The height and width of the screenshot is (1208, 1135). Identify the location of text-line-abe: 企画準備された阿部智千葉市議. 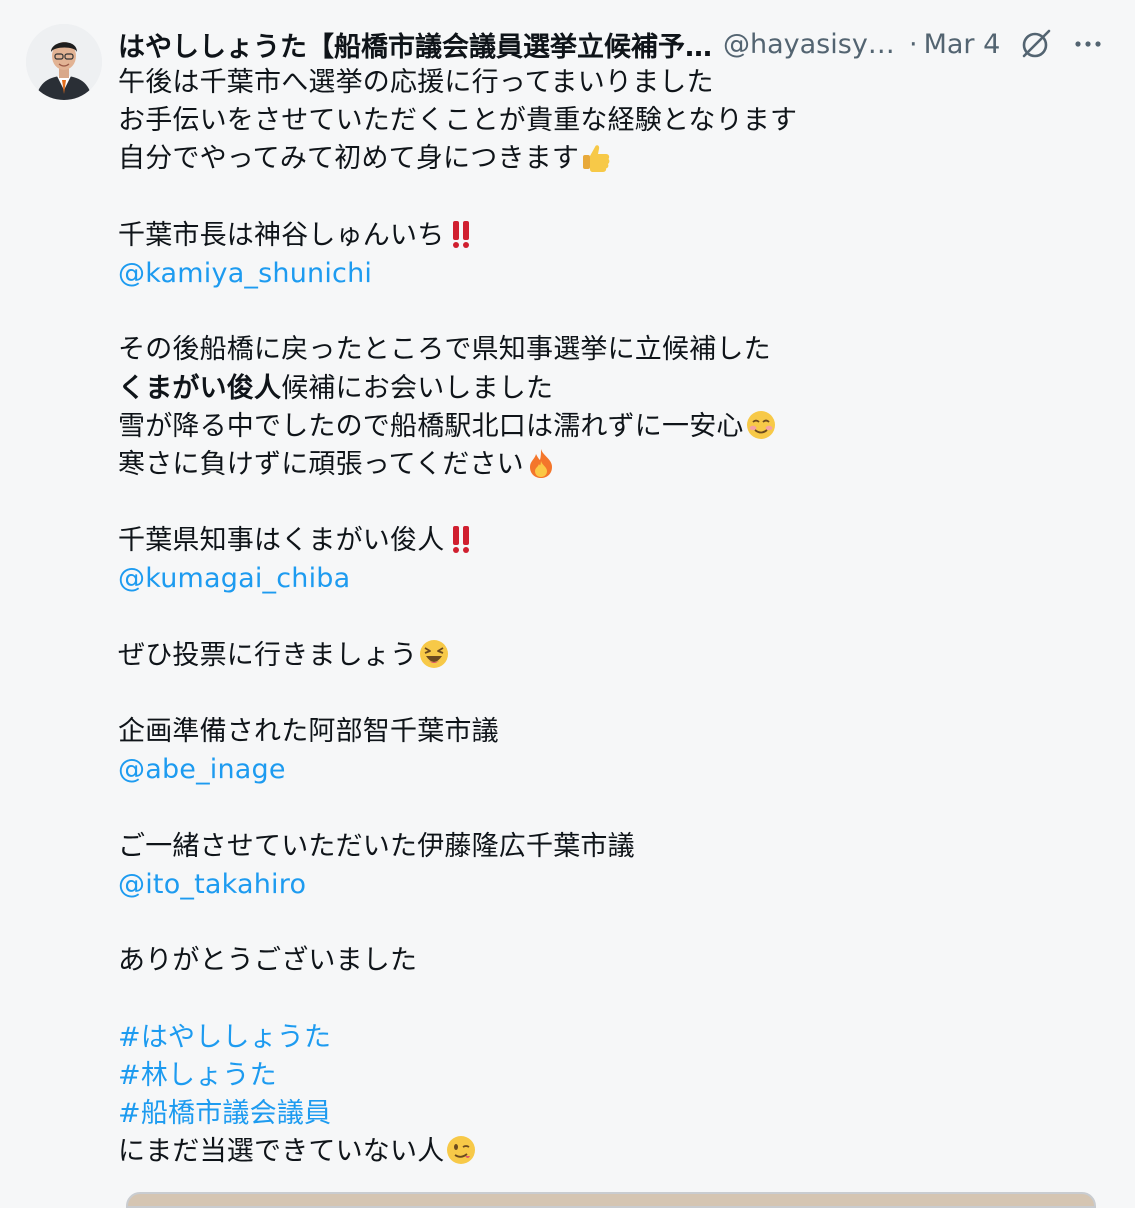
(308, 732).